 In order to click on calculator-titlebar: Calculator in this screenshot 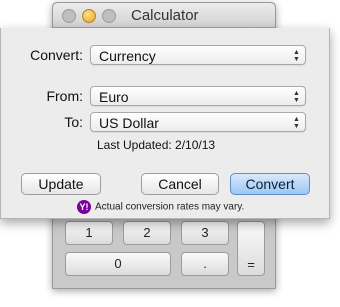, I will do `click(164, 15)`.